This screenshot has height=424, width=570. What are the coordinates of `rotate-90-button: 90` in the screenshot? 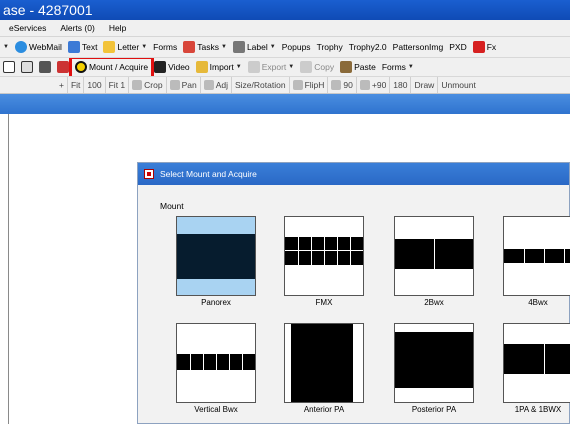 It's located at (341, 85).